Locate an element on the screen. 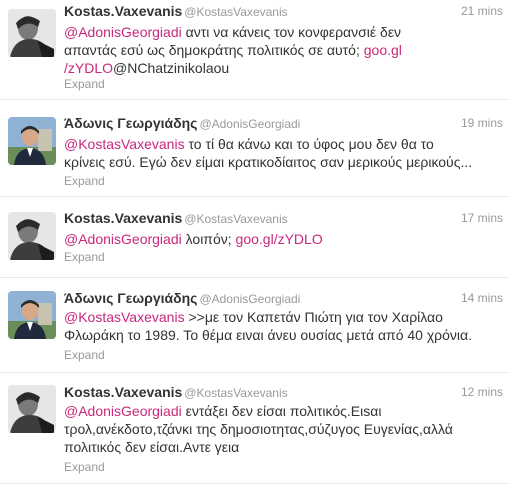 Image resolution: width=509 pixels, height=484 pixels. url-link: goo.gl/zYDLO is located at coordinates (279, 239).